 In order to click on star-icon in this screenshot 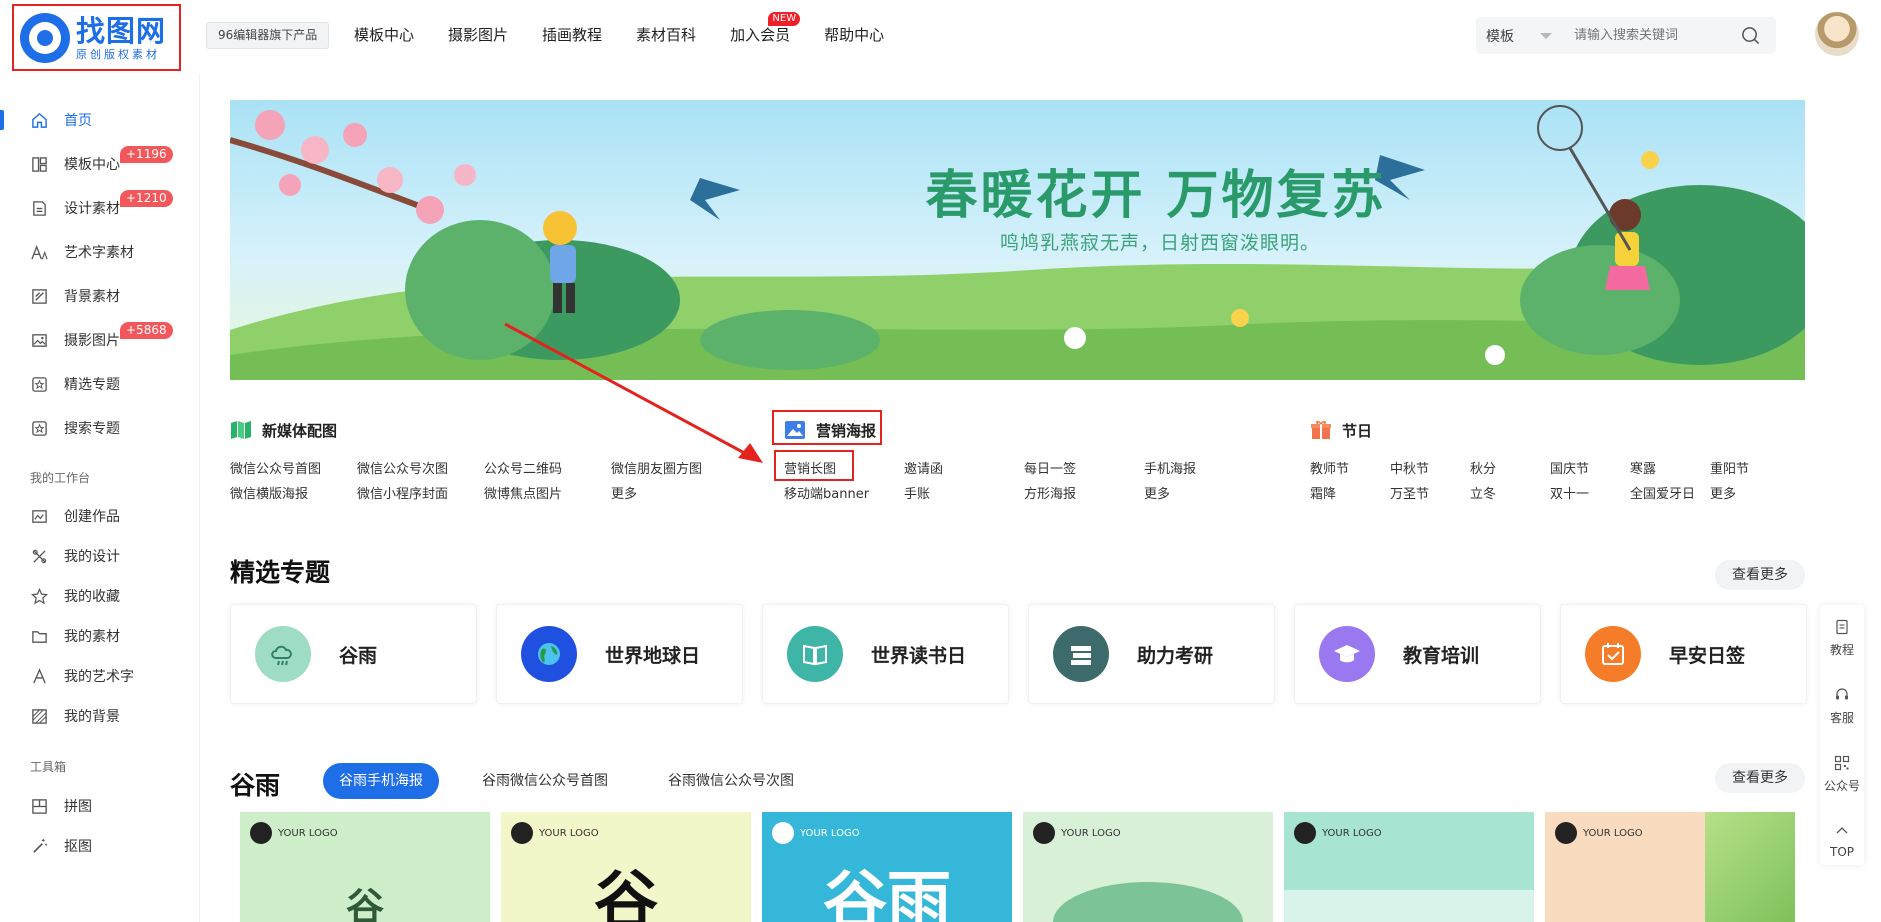, I will do `click(39, 595)`.